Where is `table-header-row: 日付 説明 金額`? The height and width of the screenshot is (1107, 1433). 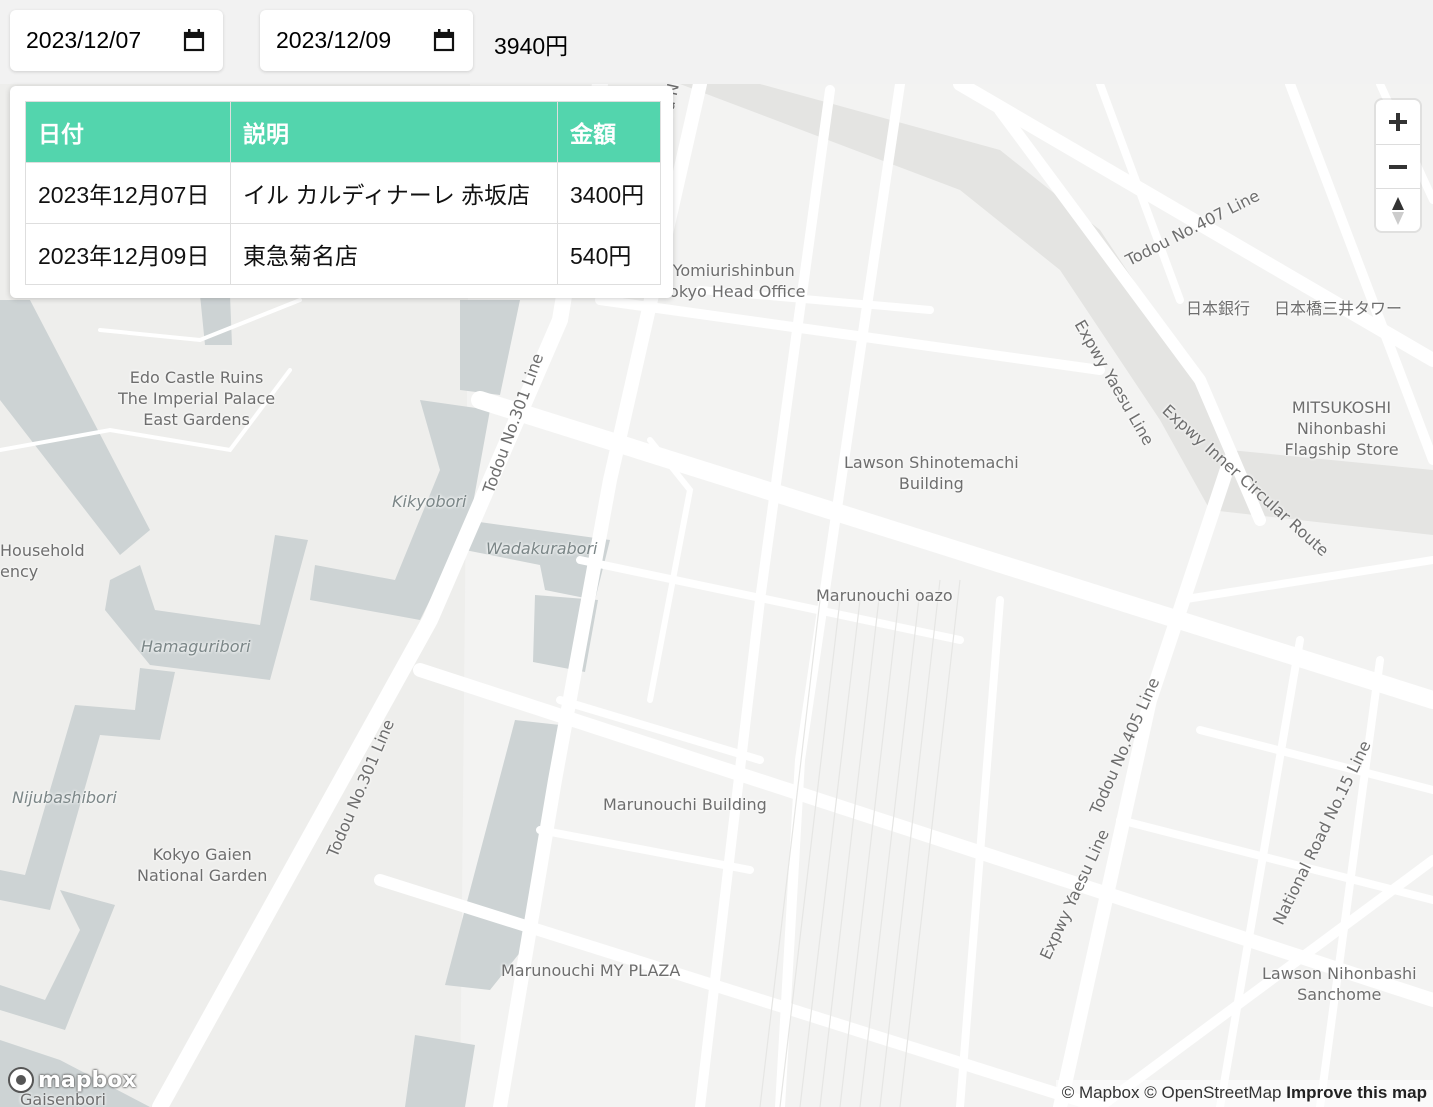
table-header-row: 日付 説明 金額 is located at coordinates (343, 132).